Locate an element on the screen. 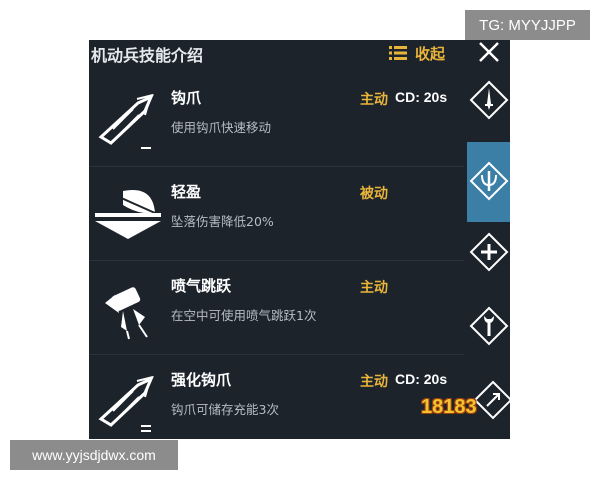  skill-name: 钩爪 is located at coordinates (186, 98).